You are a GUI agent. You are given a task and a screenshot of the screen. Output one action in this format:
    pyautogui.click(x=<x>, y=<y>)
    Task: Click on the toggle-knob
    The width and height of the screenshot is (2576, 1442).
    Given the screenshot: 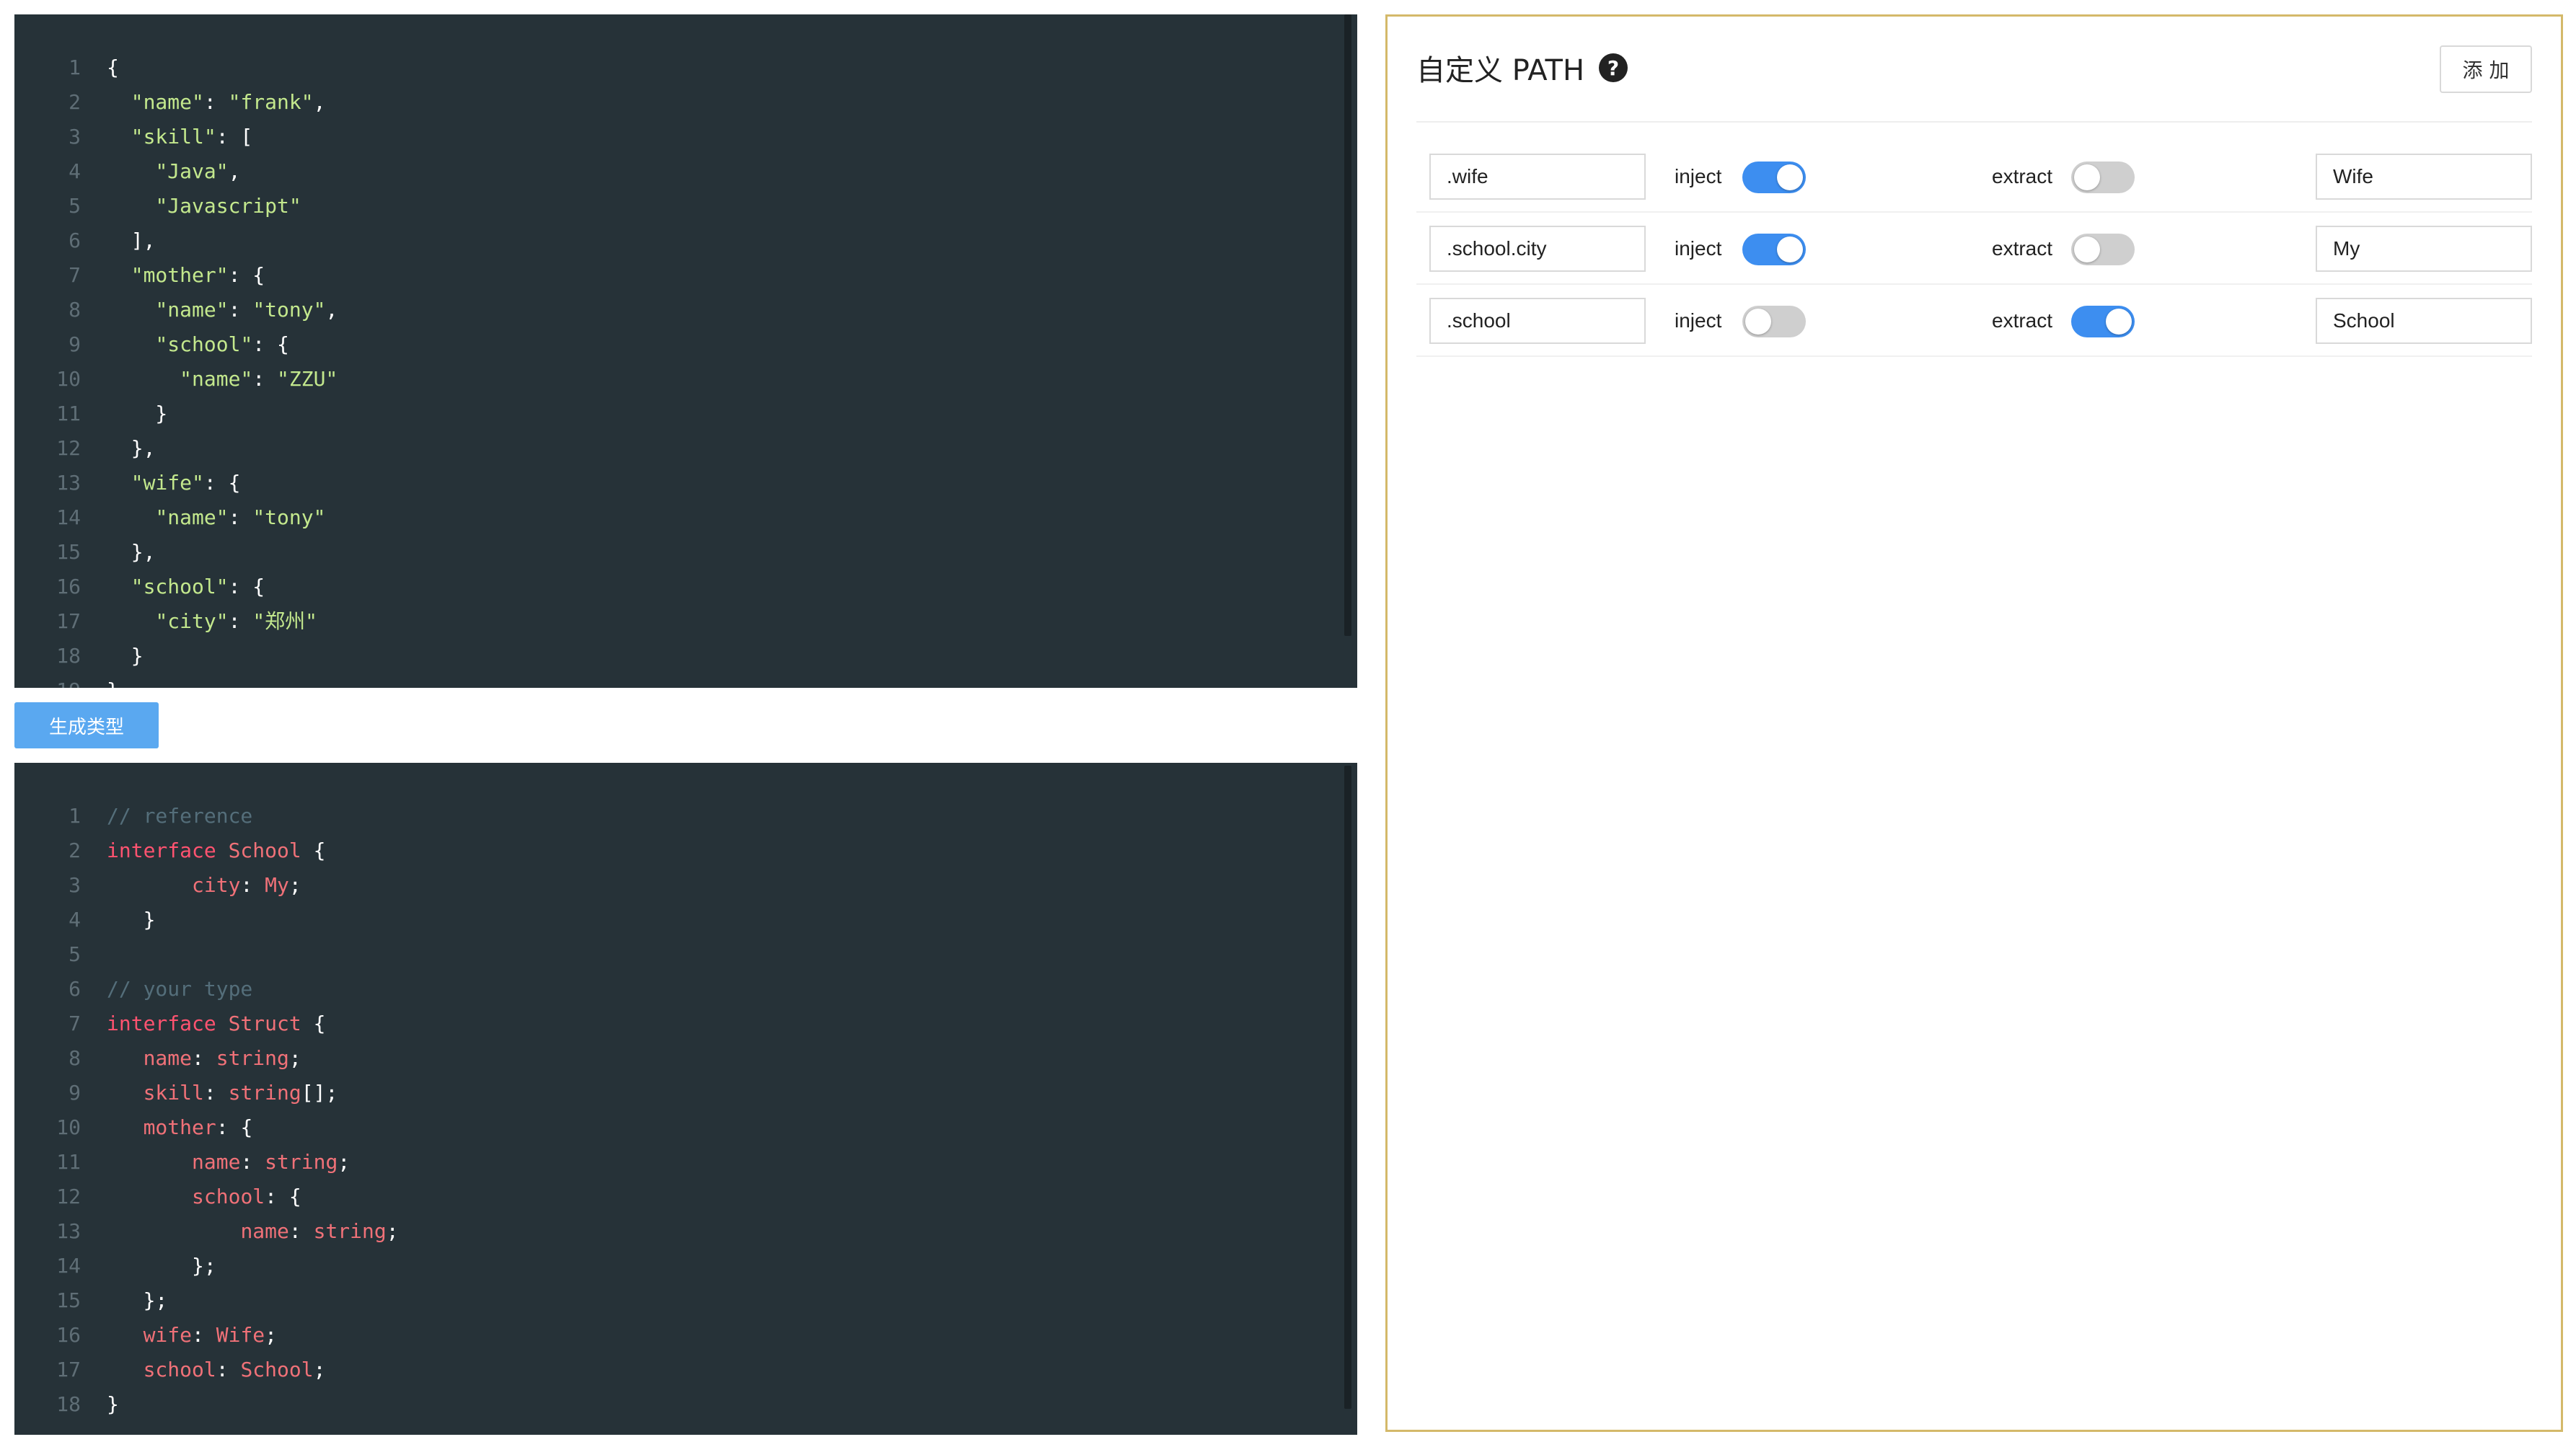 What is the action you would take?
    pyautogui.click(x=1790, y=177)
    